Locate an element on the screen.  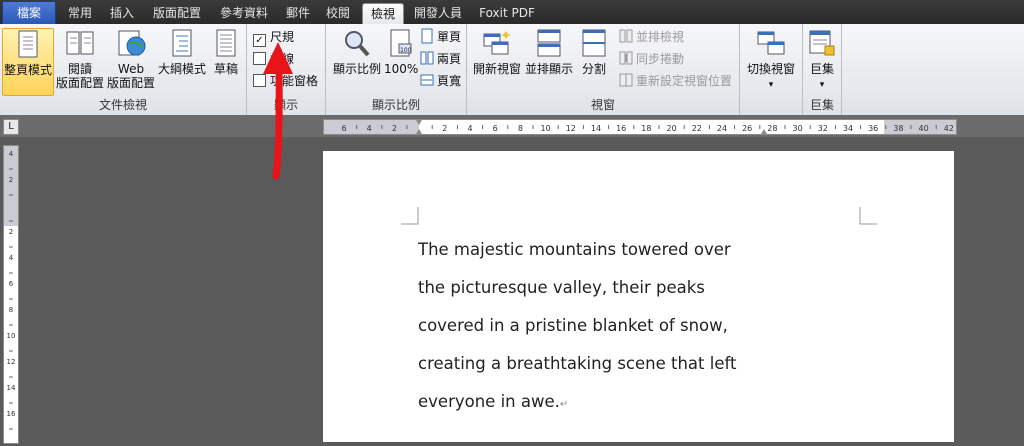
switch-windows-button: 切換視窗 ▾ is located at coordinates (771, 60).